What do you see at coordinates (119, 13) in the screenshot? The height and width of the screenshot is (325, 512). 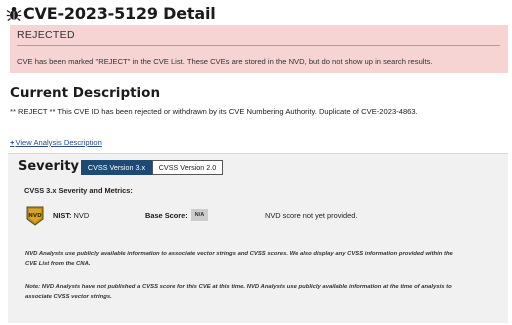 I see `page-title: CVE-2023-5129 Detail` at bounding box center [119, 13].